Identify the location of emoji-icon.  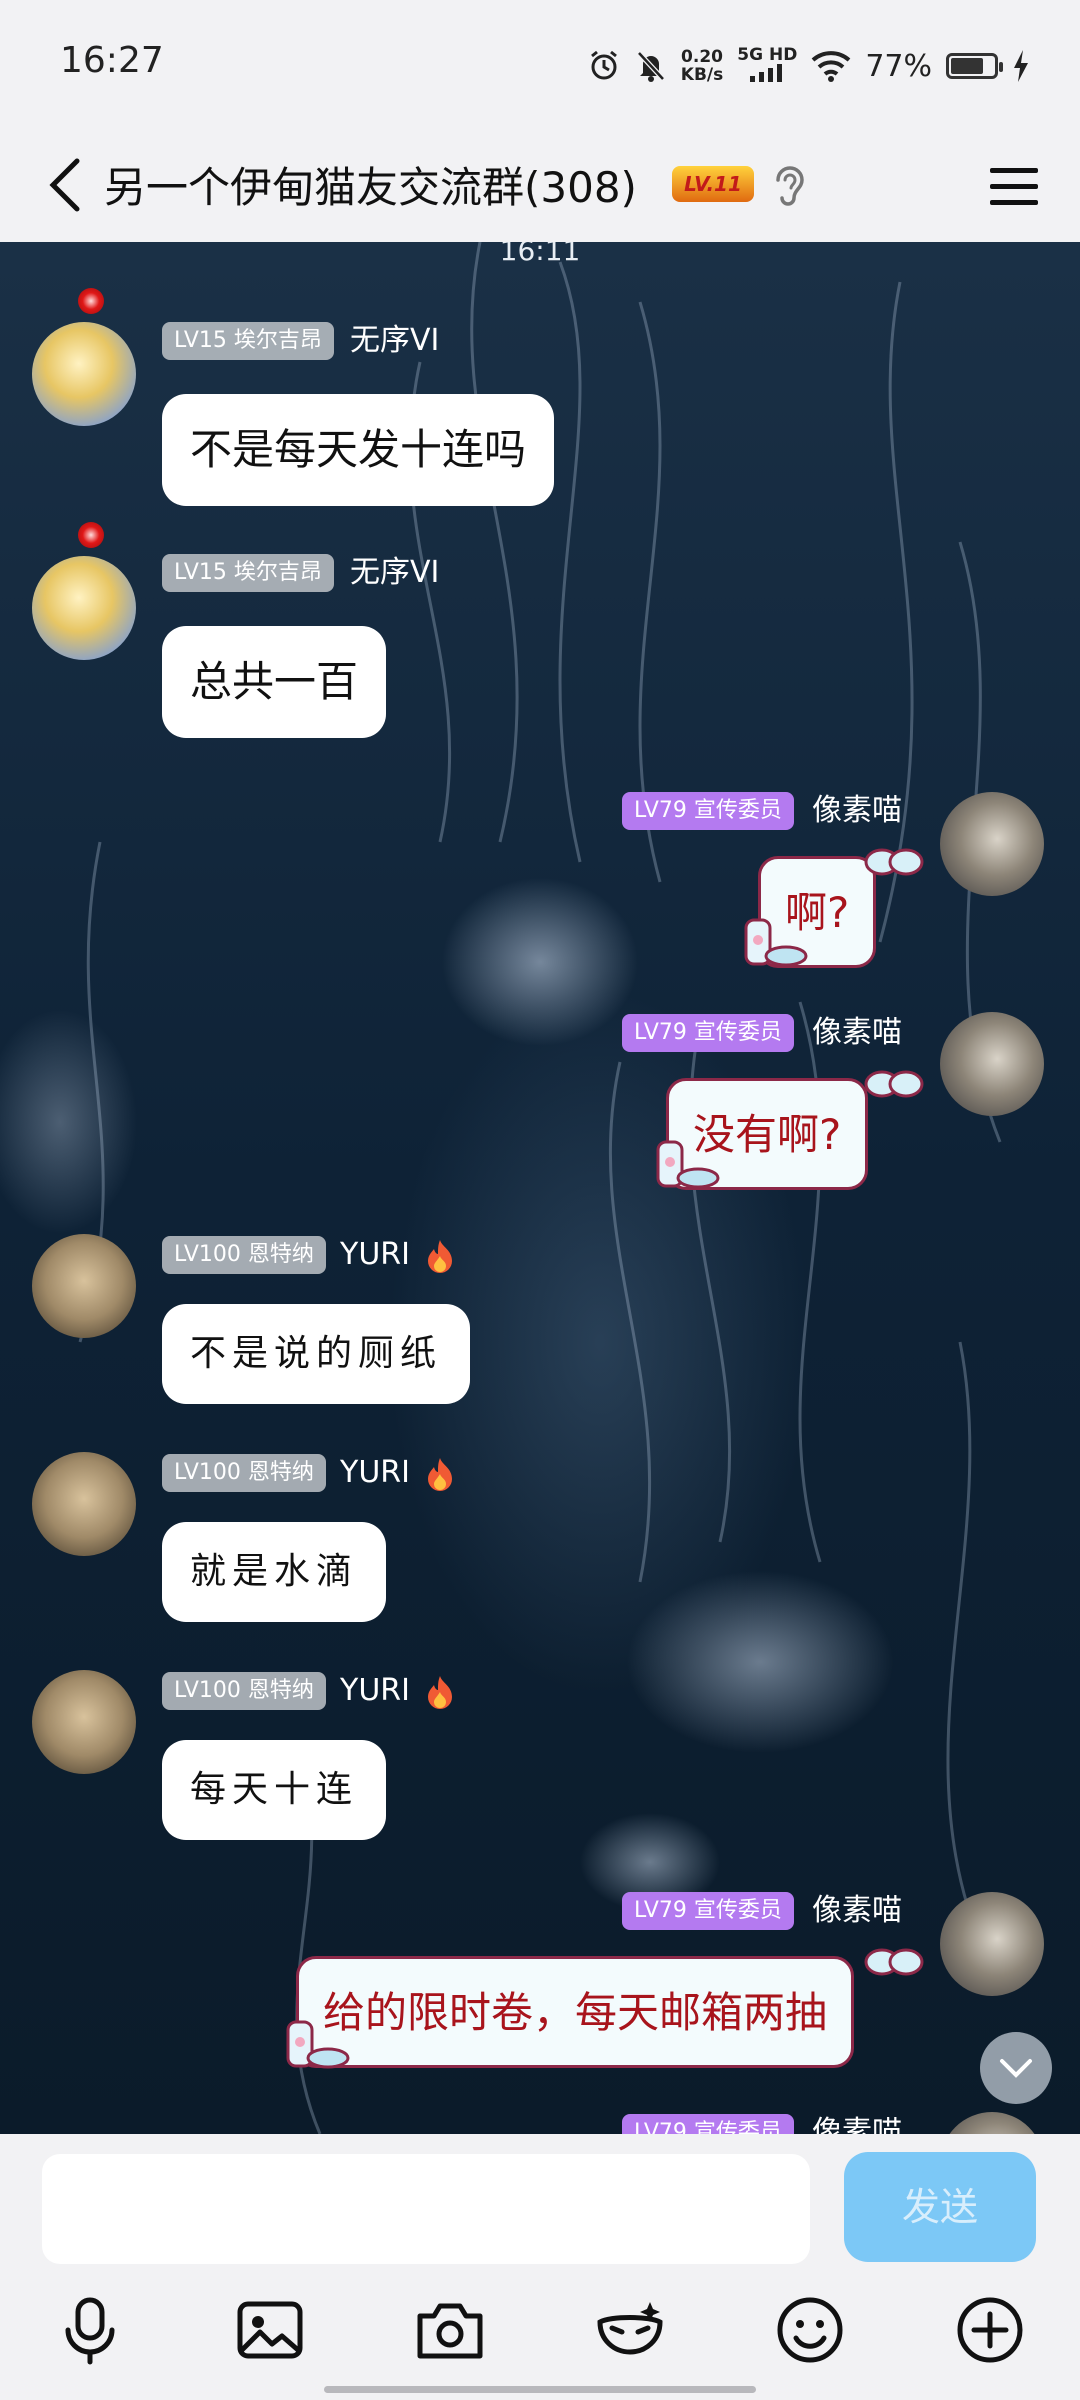
(810, 2330).